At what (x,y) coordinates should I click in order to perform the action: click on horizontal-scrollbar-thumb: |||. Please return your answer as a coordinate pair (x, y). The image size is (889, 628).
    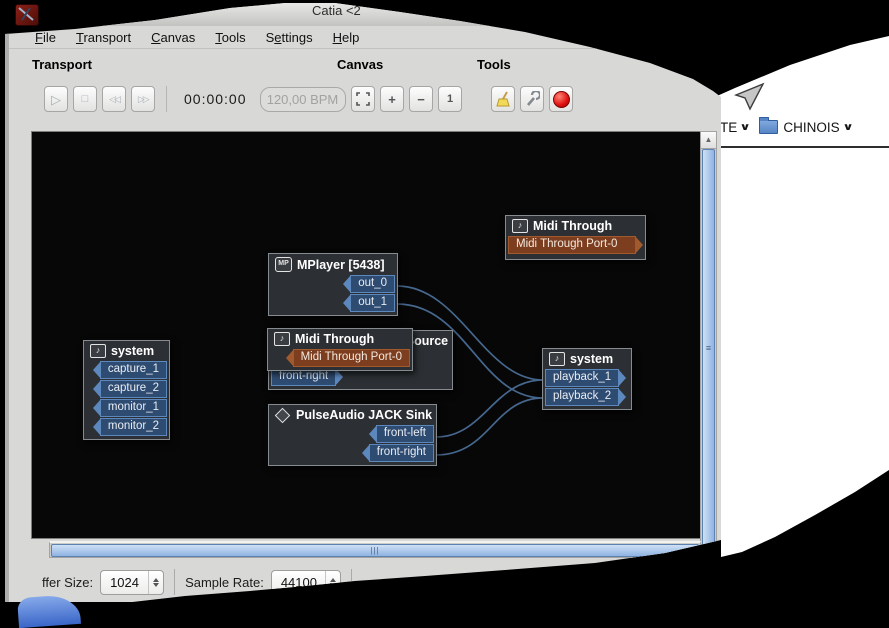
    Looking at the image, I should click on (375, 550).